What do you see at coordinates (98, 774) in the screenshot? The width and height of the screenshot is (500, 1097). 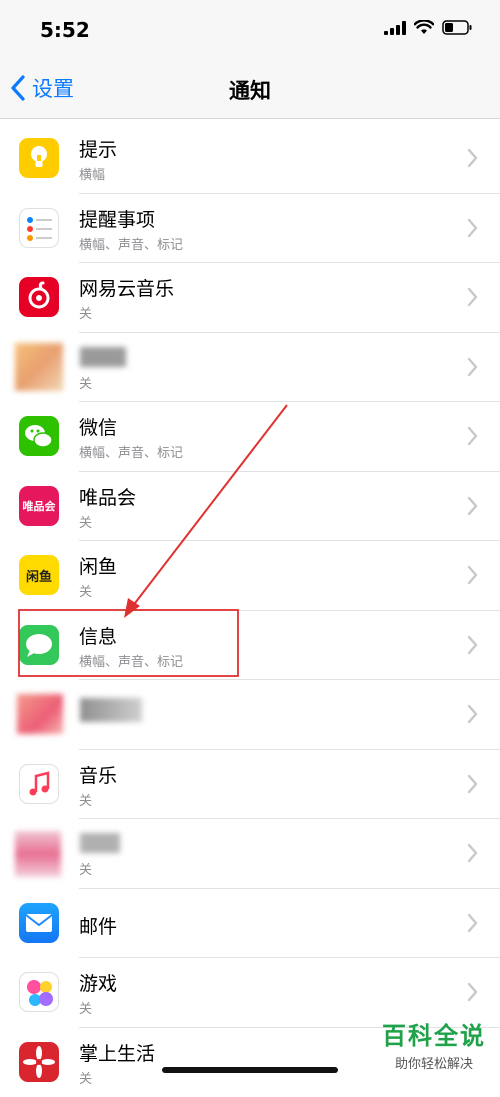 I see `app-name: 音乐` at bounding box center [98, 774].